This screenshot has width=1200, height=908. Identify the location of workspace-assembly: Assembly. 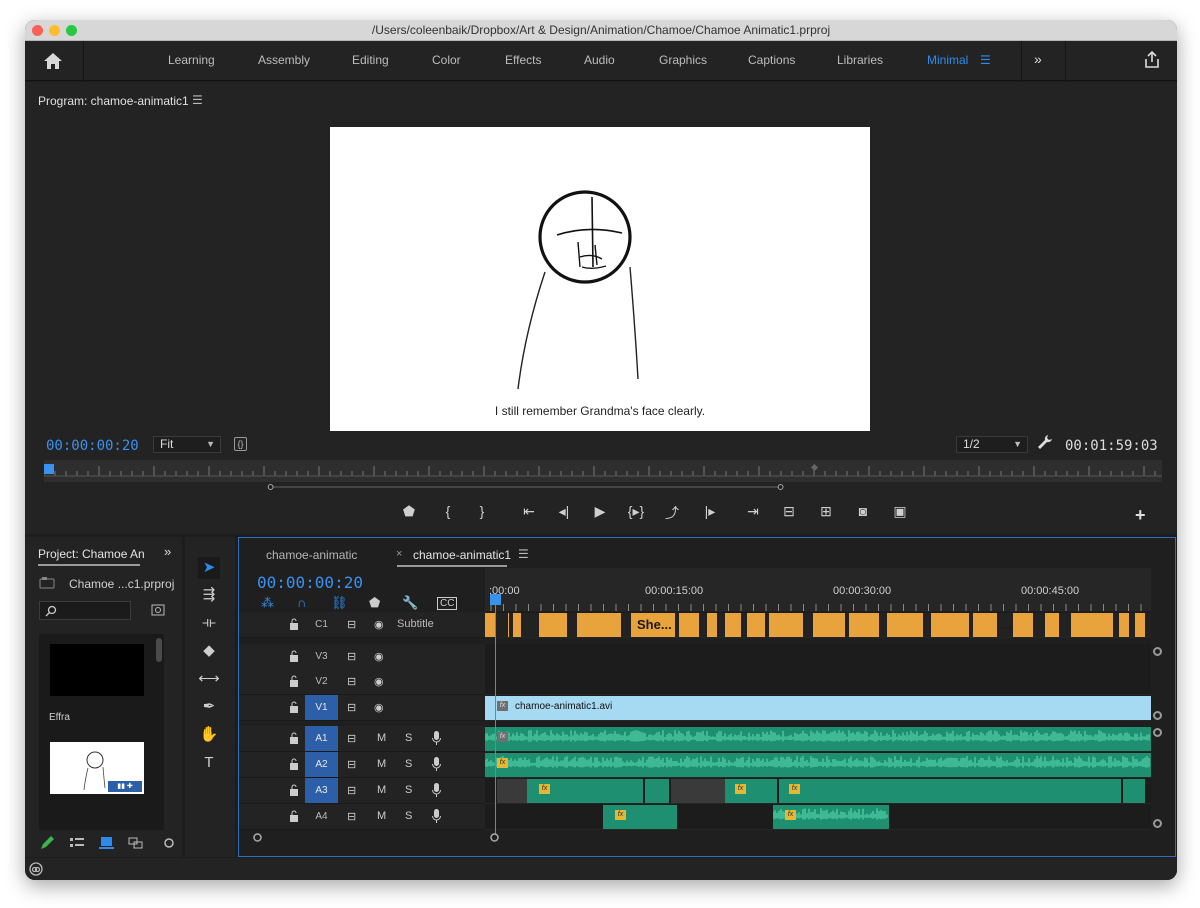
(284, 60).